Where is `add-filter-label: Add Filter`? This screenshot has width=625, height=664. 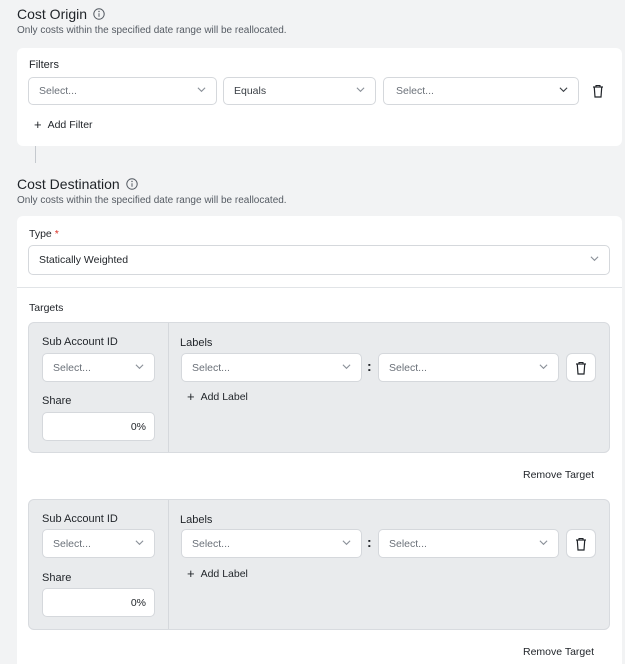 add-filter-label: Add Filter is located at coordinates (70, 124).